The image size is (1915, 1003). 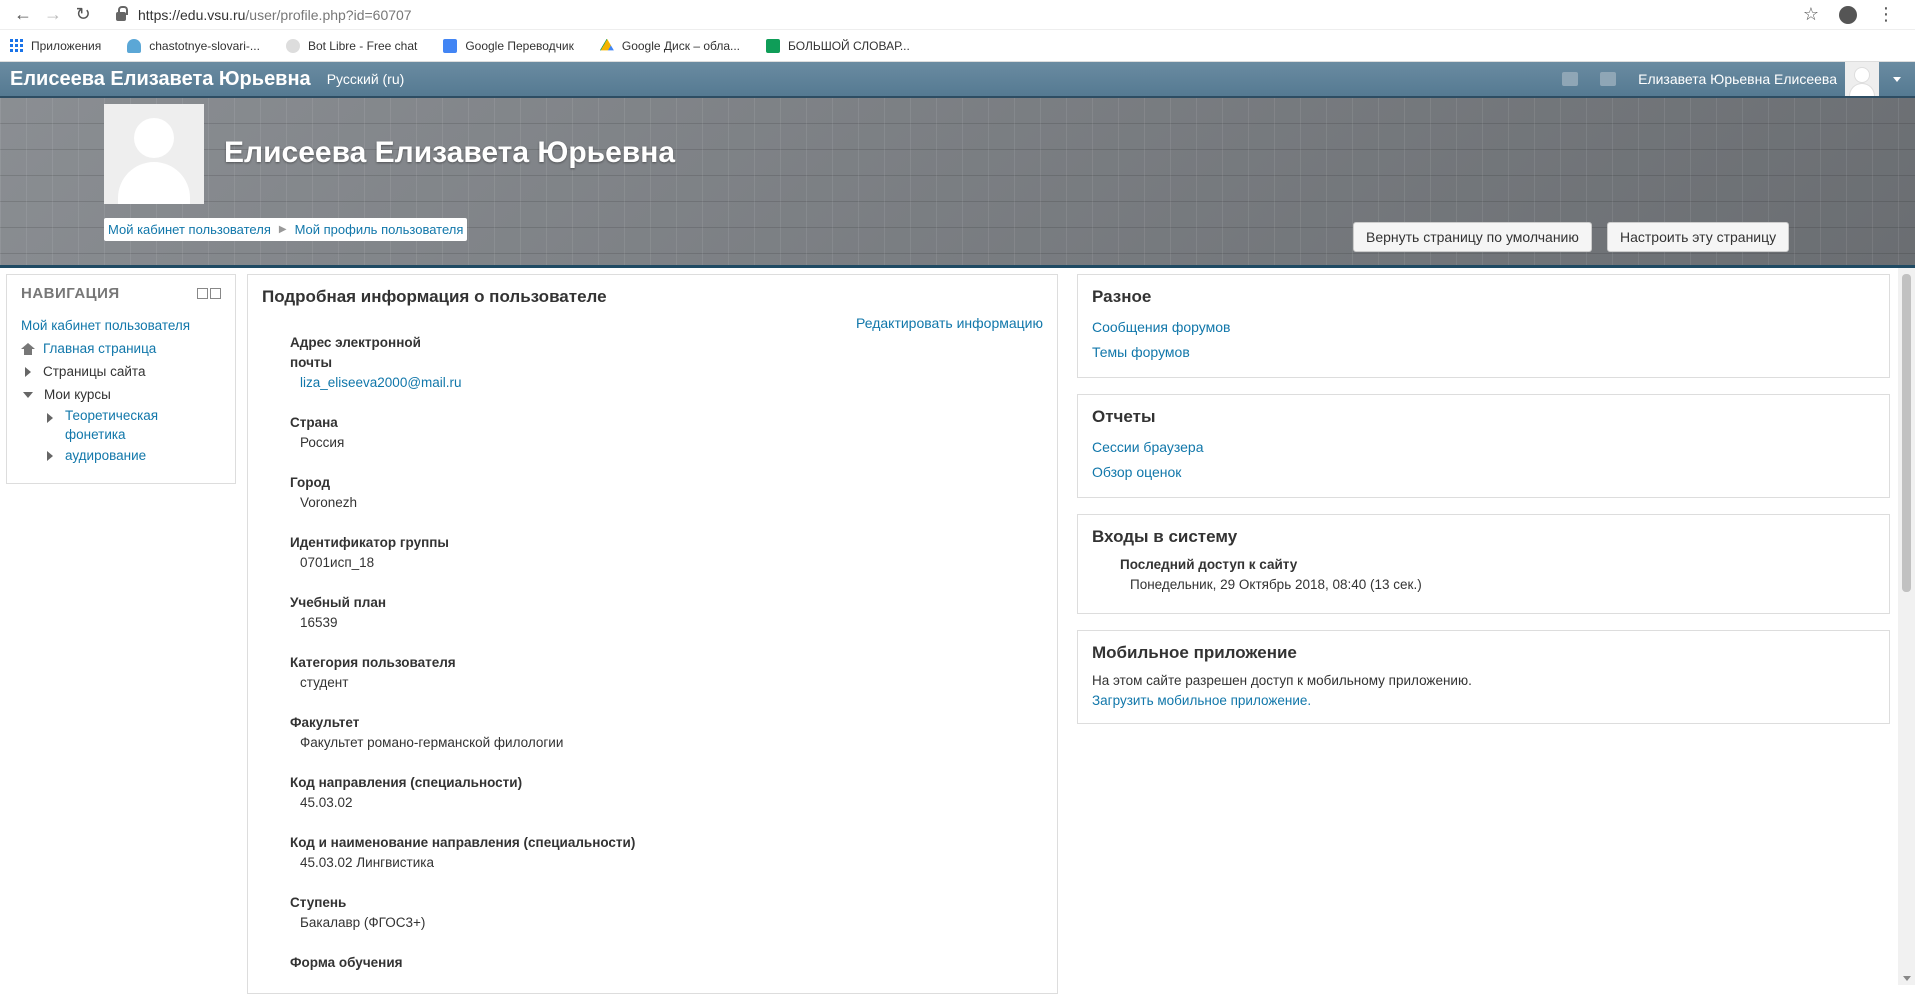 What do you see at coordinates (1194, 652) in the screenshot?
I see `mobile-app-title: Мобильное приложение` at bounding box center [1194, 652].